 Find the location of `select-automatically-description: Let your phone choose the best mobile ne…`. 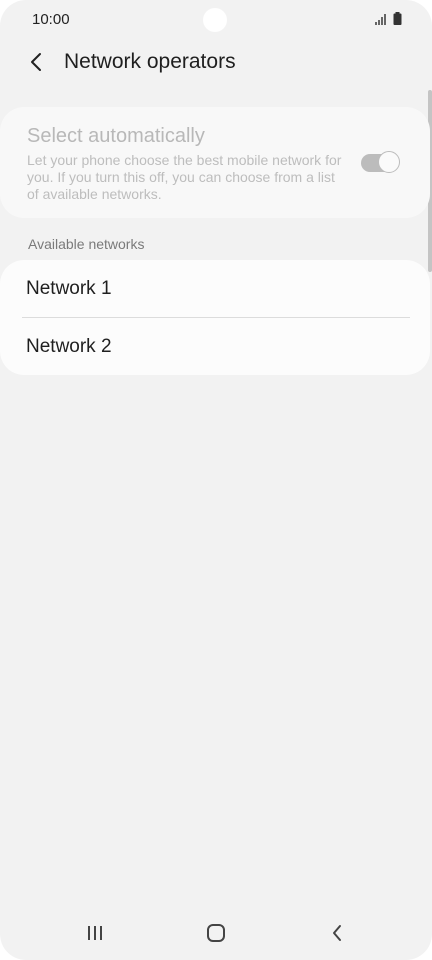

select-automatically-description: Let your phone choose the best mobile ne… is located at coordinates (184, 177).